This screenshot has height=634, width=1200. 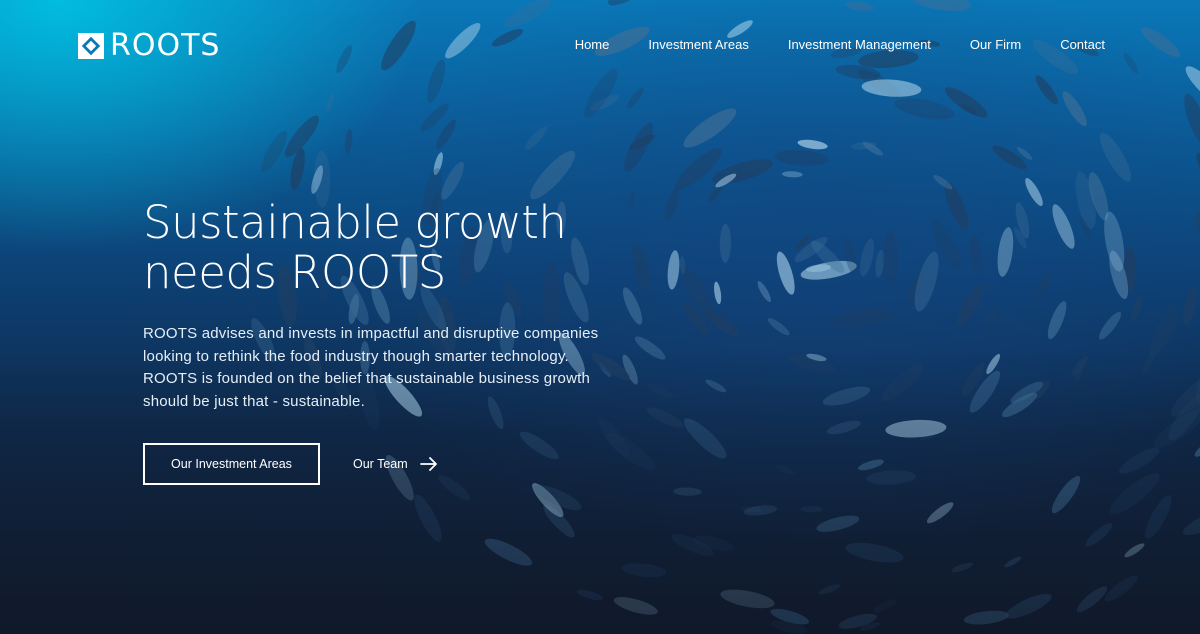 What do you see at coordinates (428, 464) in the screenshot?
I see `arrow-right-icon` at bounding box center [428, 464].